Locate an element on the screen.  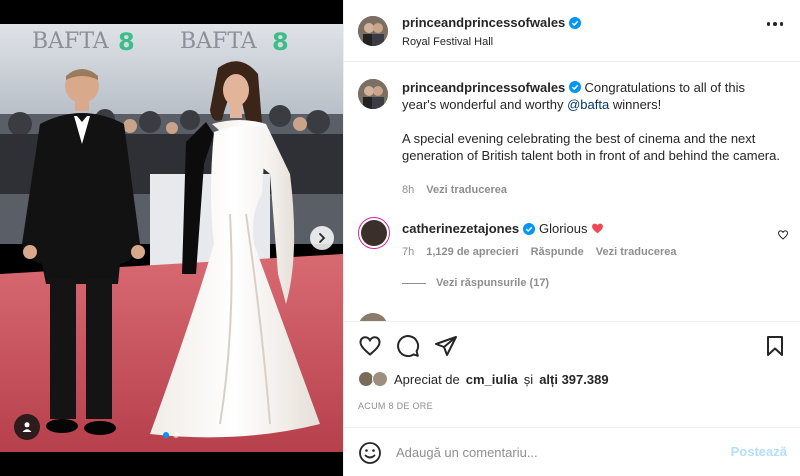
caption-meta: 8h Vezi traducerea is located at coordinates (454, 190).